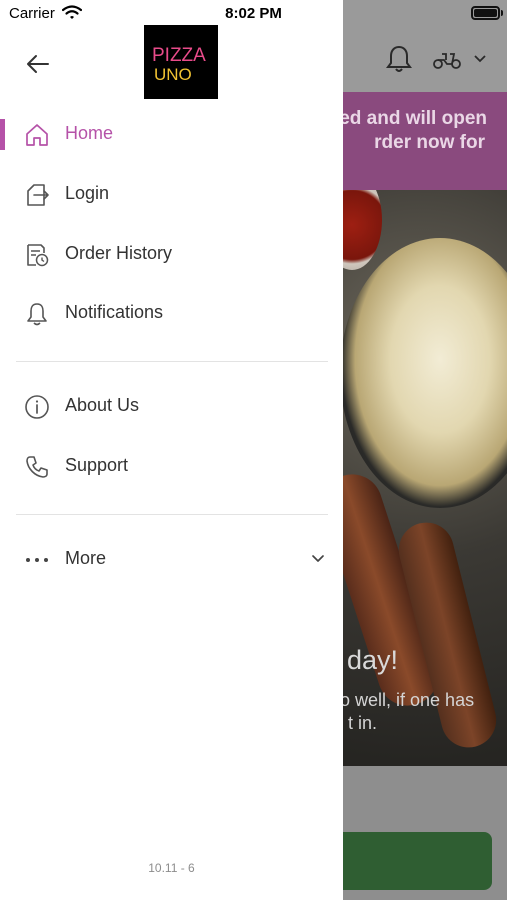 Image resolution: width=507 pixels, height=900 pixels. I want to click on login-icon, so click(38, 195).